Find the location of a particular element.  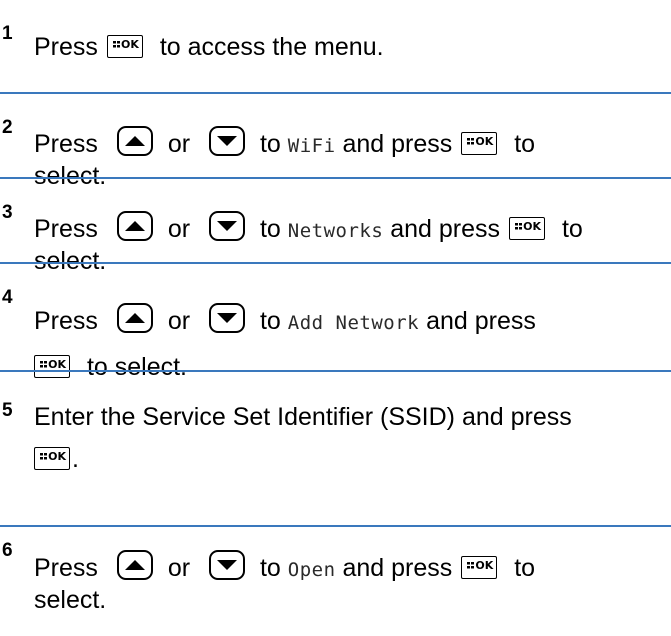

step-number: 3 is located at coordinates (7, 212).